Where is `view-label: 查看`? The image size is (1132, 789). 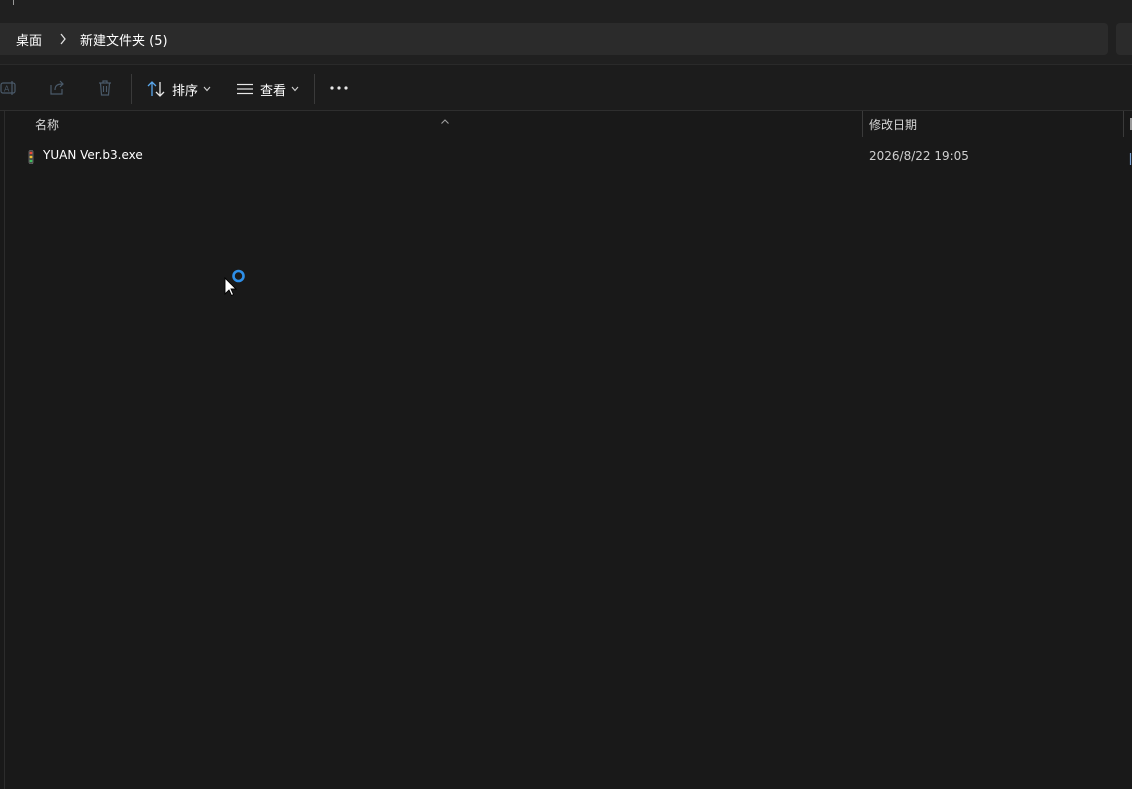 view-label: 查看 is located at coordinates (273, 91).